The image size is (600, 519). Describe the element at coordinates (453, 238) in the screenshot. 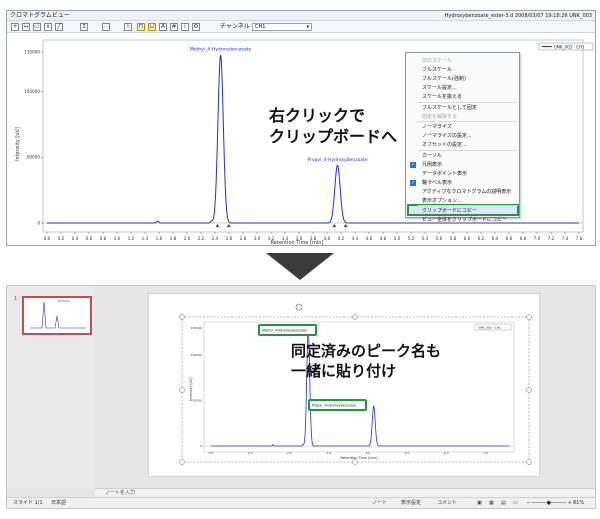

I see `x-tick-label: 5.8` at that location.